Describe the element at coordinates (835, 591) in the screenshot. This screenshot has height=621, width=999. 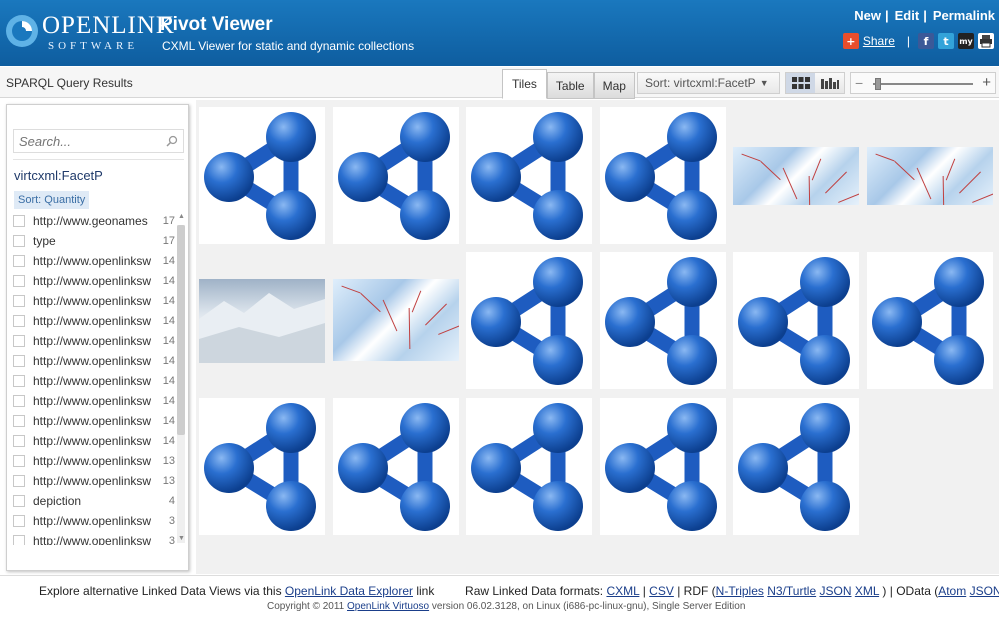
I see `rdf-json-link: JSON` at that location.